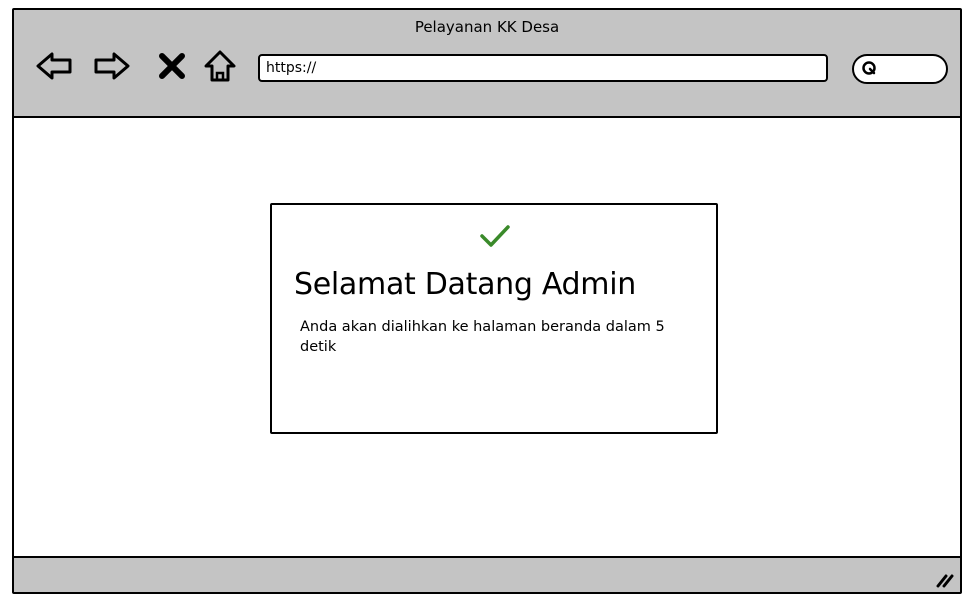 This screenshot has width=963, height=594. What do you see at coordinates (495, 236) in the screenshot?
I see `checkmark-icon` at bounding box center [495, 236].